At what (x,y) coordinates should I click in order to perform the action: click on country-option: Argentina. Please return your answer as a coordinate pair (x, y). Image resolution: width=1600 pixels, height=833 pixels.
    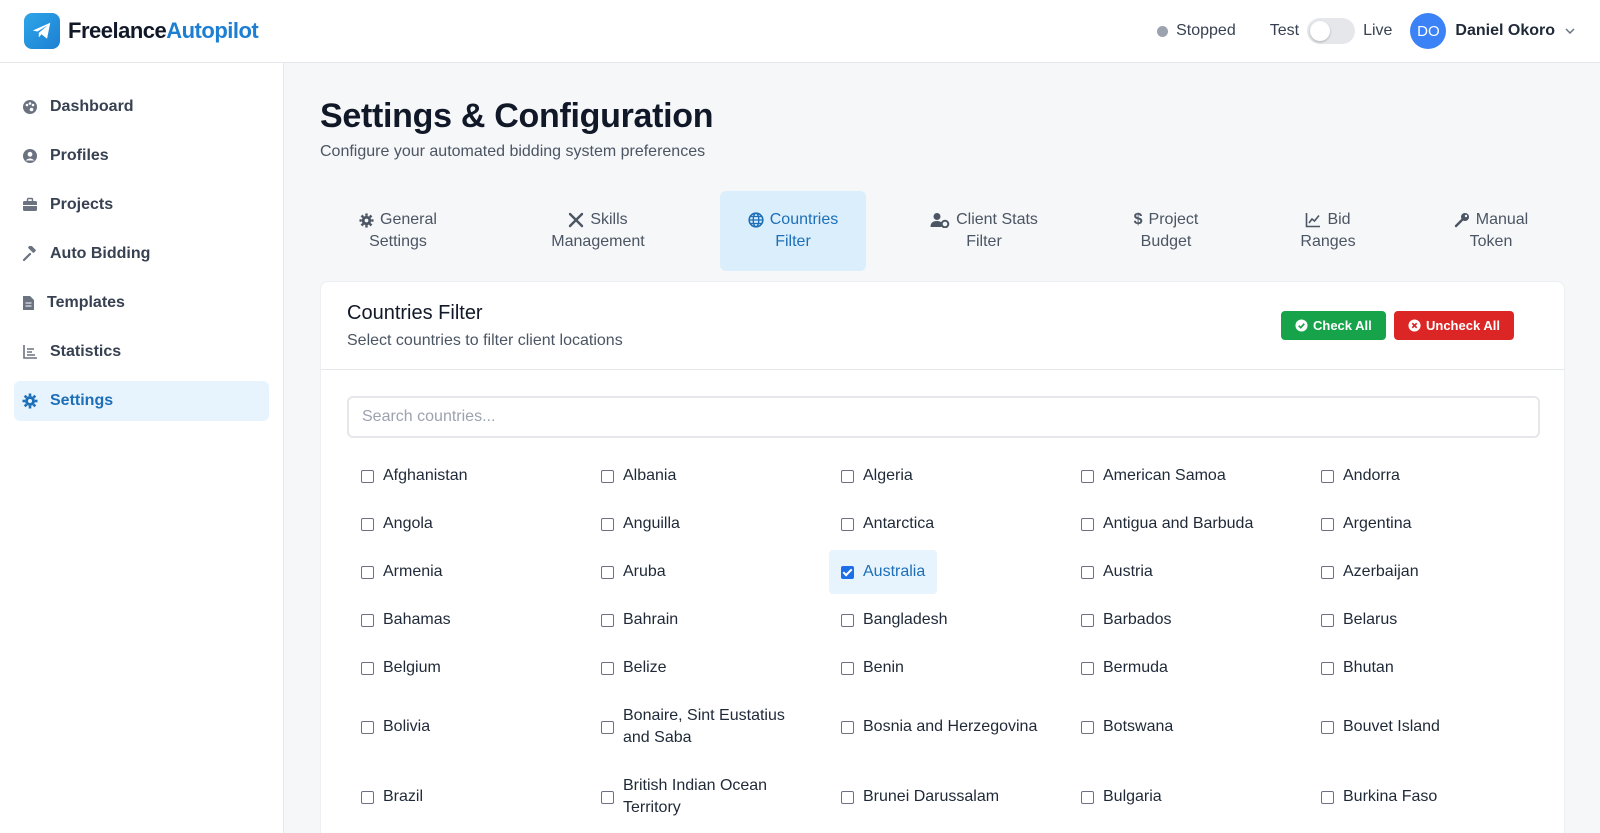
    Looking at the image, I should click on (1366, 524).